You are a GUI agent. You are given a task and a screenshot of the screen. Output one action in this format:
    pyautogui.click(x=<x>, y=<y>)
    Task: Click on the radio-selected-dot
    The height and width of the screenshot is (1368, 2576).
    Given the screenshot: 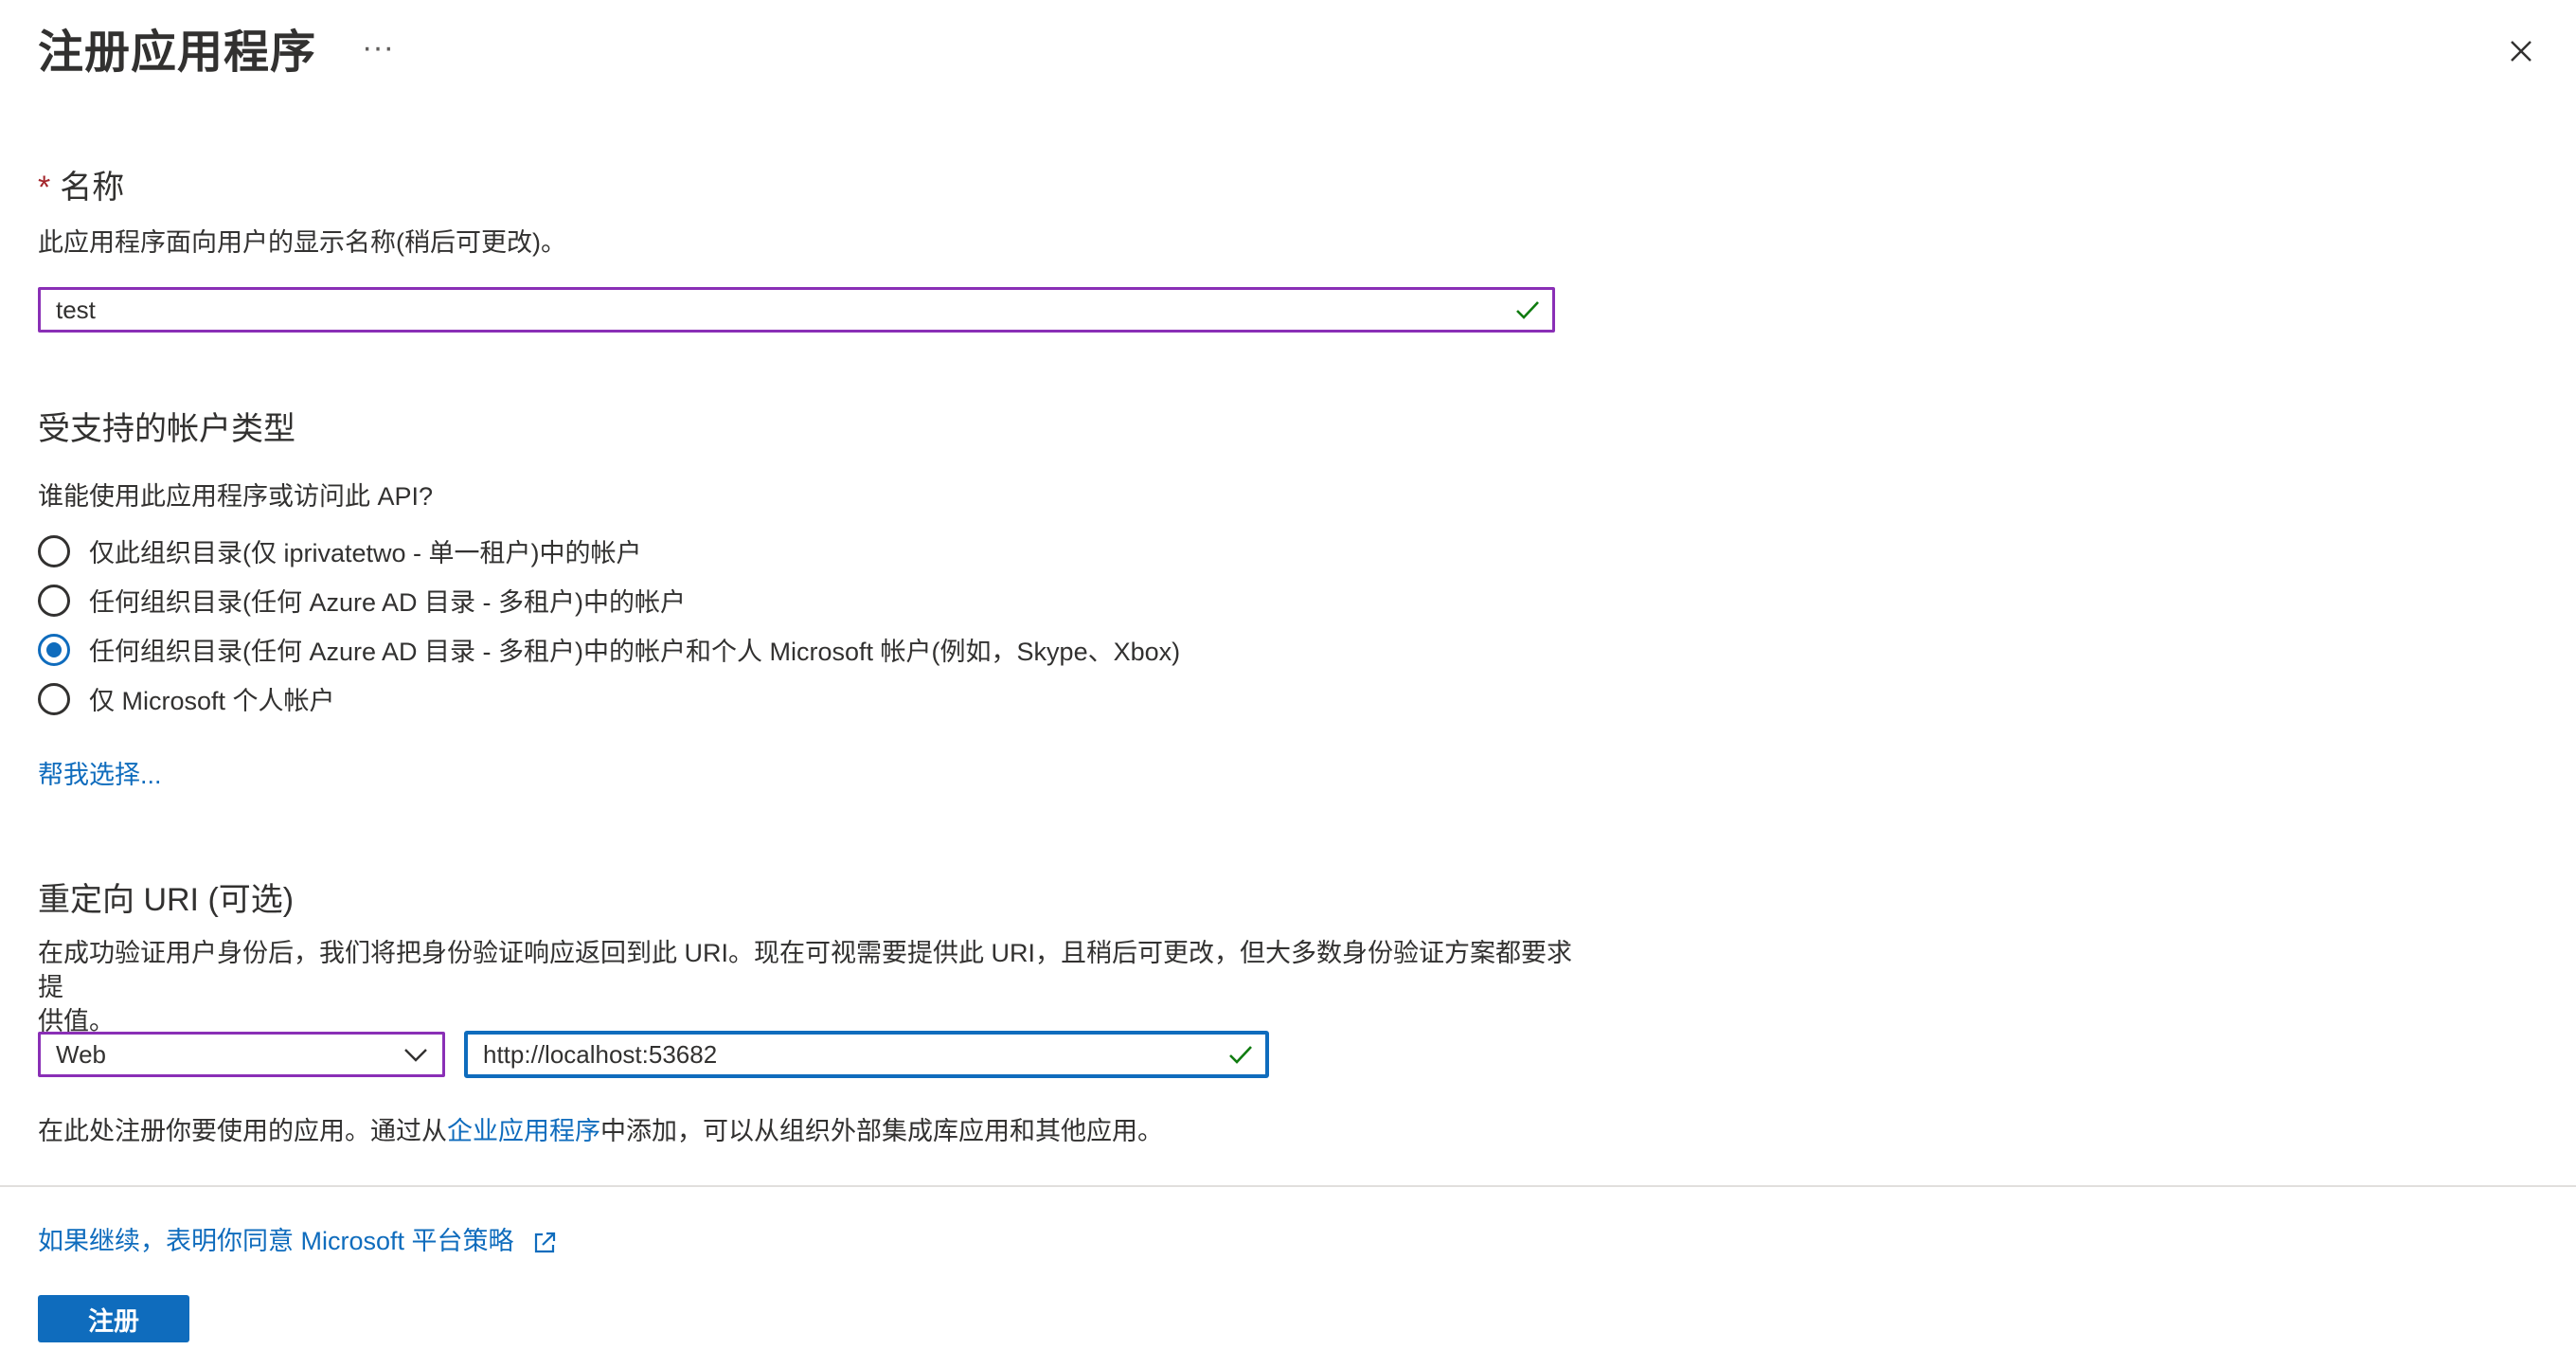 What is the action you would take?
    pyautogui.click(x=54, y=649)
    